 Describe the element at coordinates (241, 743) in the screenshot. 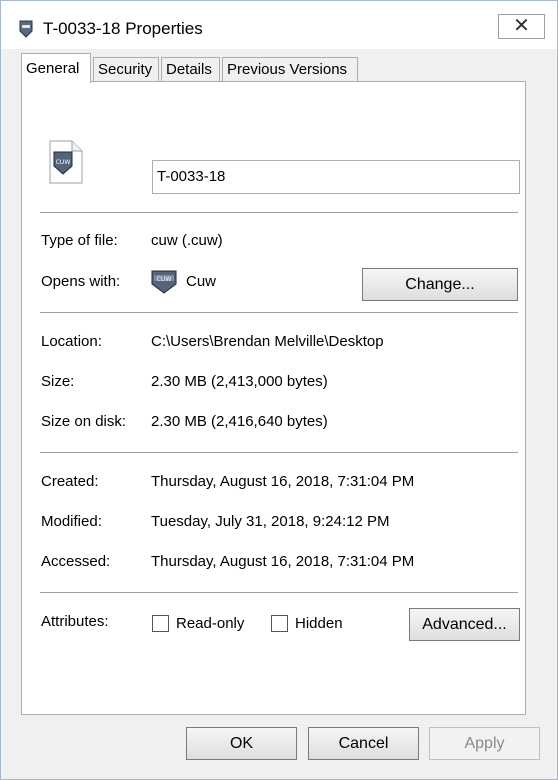

I see `ok-button: OK` at that location.